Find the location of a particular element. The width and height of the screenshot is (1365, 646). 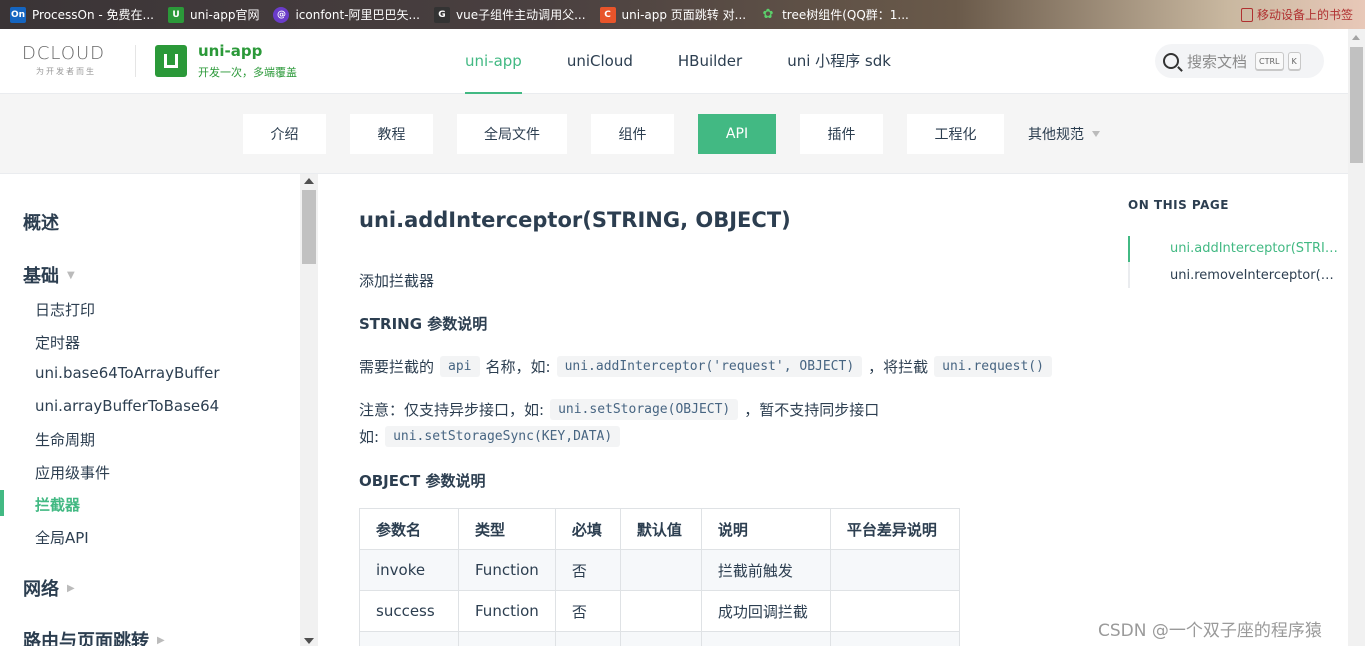

tab-other-specs-label: 其他规范 is located at coordinates (1056, 135).